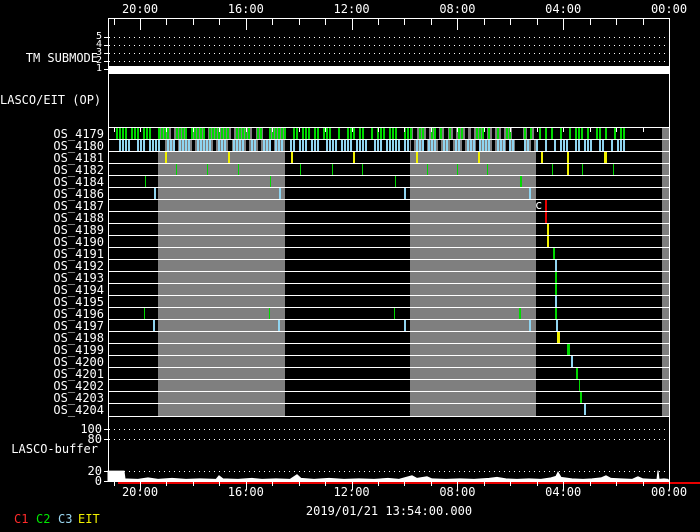 The image size is (700, 532). I want to click on plot-left-border, so click(108, 250).